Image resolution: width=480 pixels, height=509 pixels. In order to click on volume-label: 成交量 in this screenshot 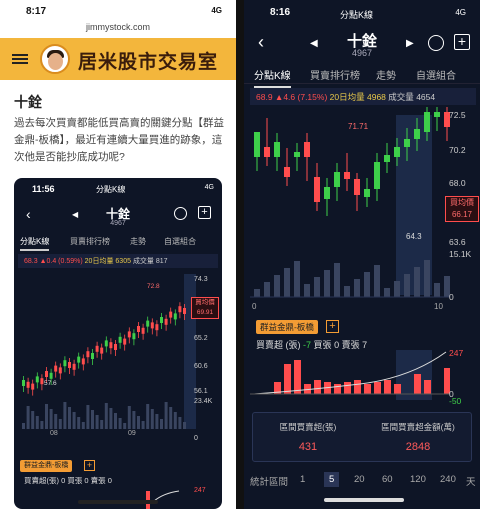, I will do `click(401, 97)`.